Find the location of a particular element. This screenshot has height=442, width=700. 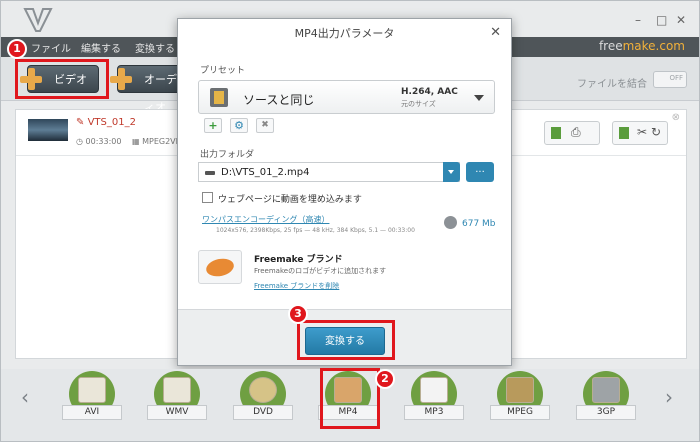

format-label: DVD is located at coordinates (263, 412).